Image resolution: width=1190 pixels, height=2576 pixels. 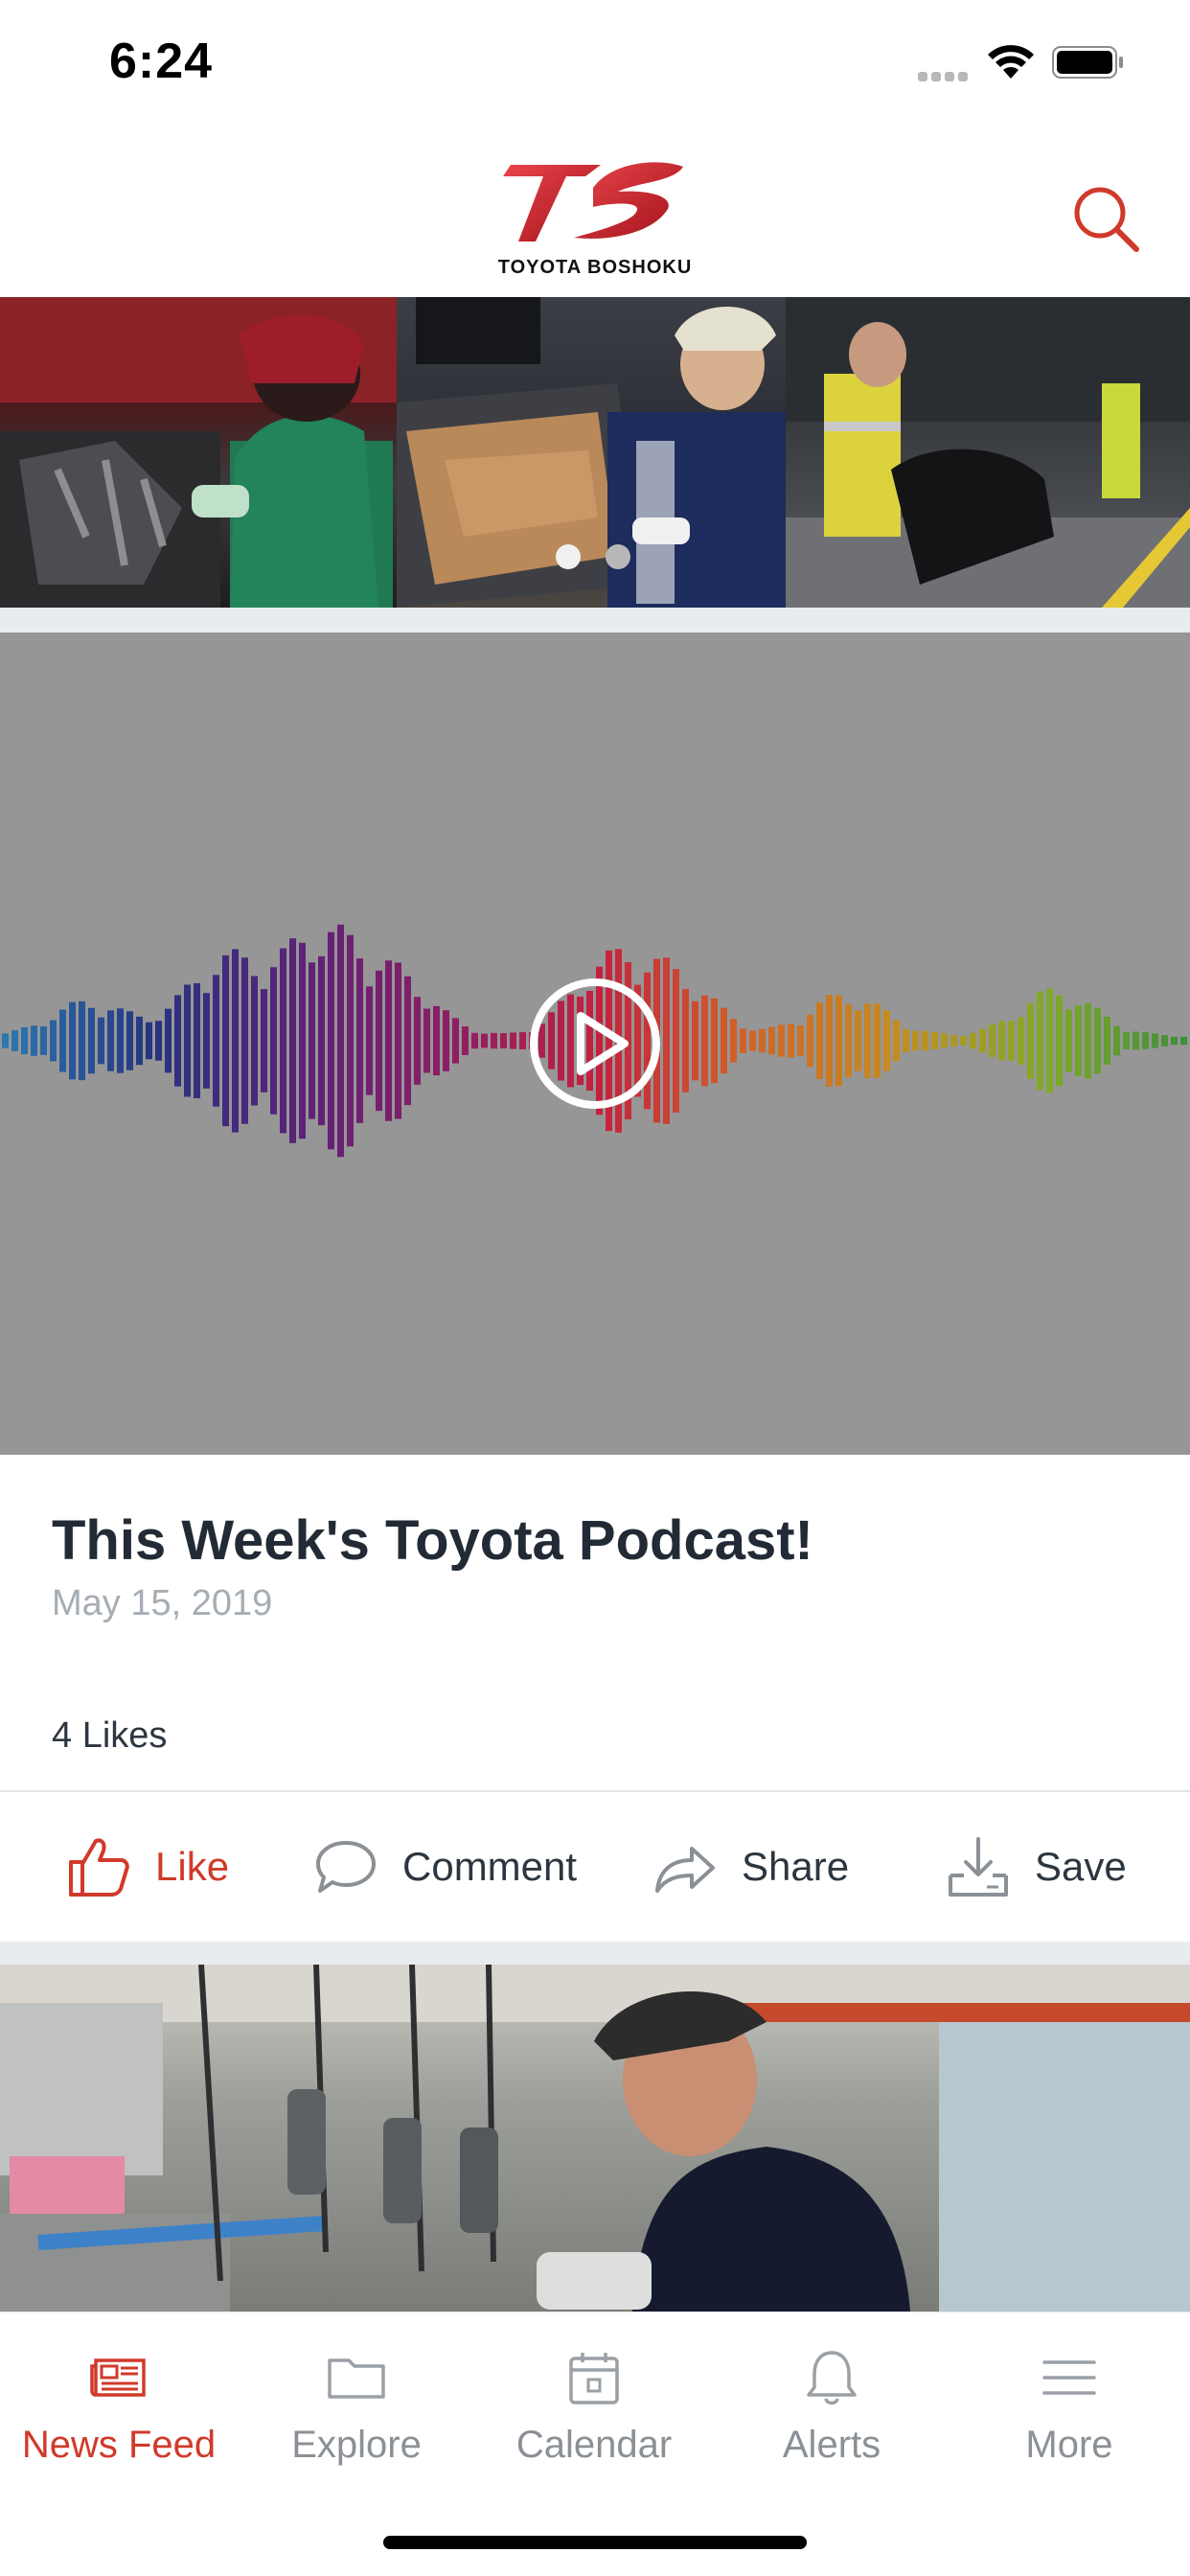 I want to click on tab-explore: Explore, so click(x=357, y=2408).